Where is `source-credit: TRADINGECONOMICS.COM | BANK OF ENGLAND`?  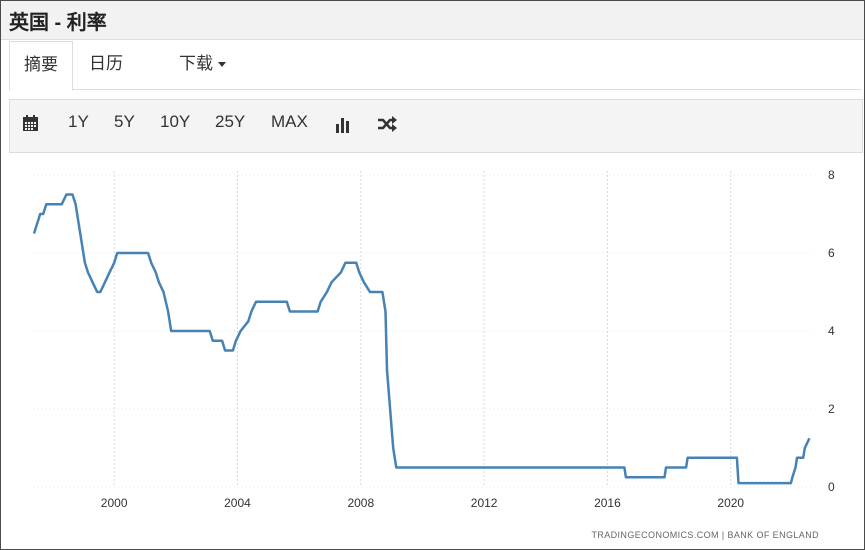
source-credit: TRADINGECONOMICS.COM | BANK OF ENGLAND is located at coordinates (705, 535).